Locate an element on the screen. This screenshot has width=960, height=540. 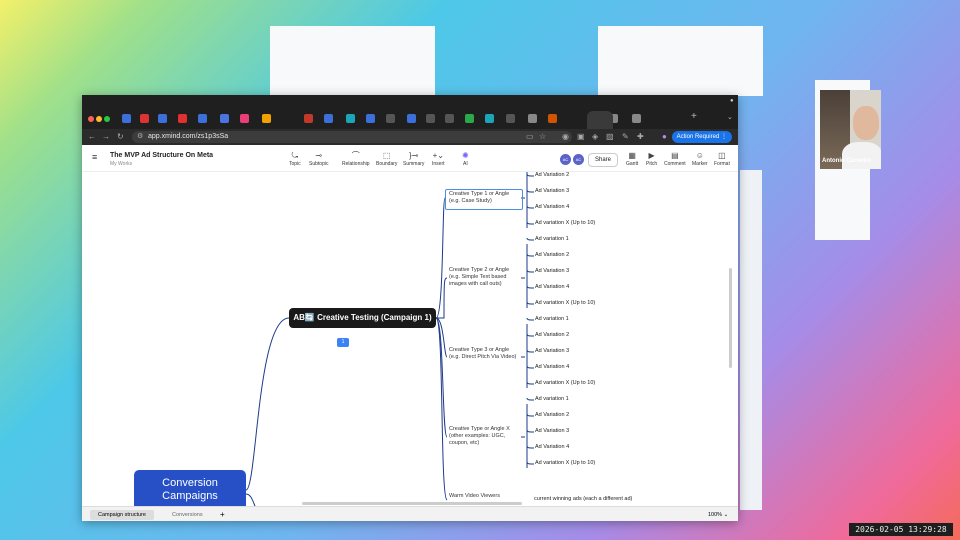
site-info-icon: ⚙ is located at coordinates (140, 136).